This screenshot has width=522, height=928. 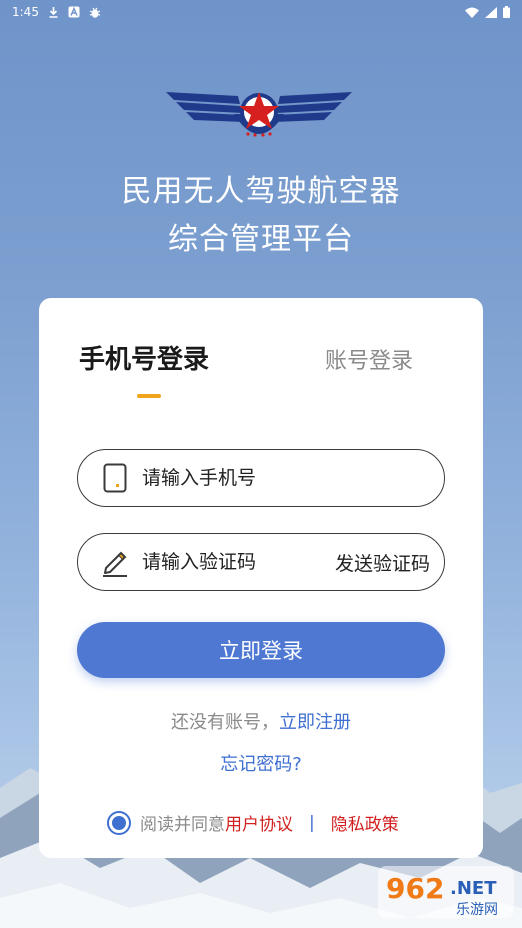 I want to click on login-button: 立即登录, so click(x=261, y=650).